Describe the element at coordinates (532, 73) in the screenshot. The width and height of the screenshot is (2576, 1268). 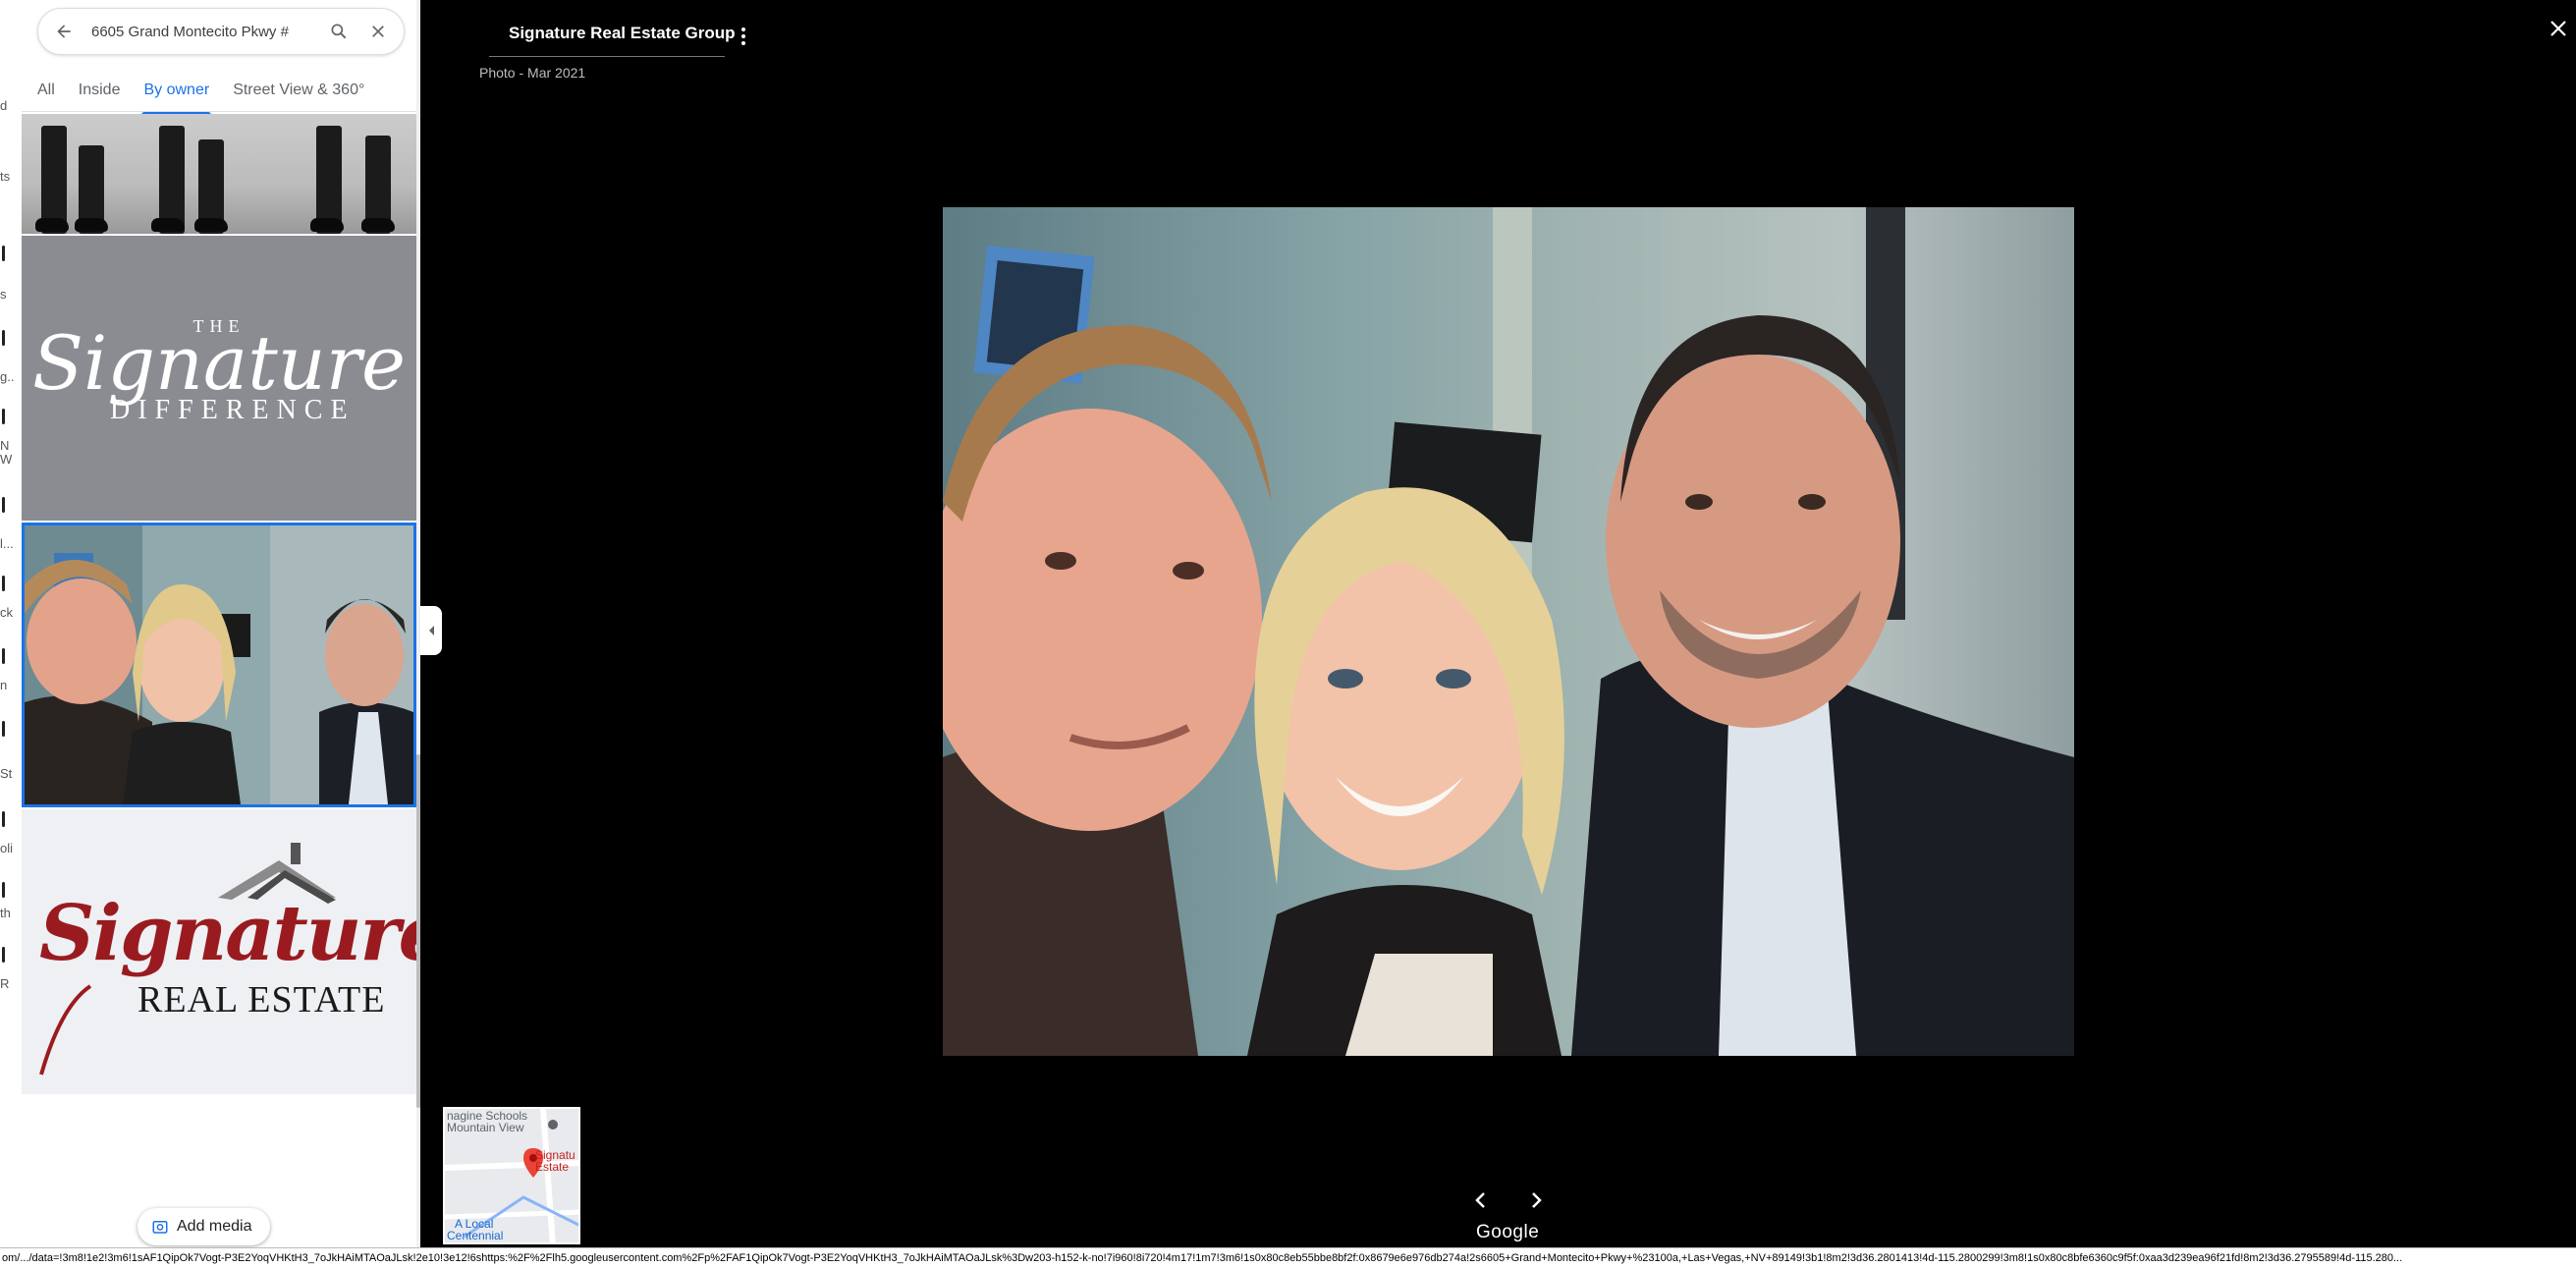
I see `photo-date: Photo - Mar 2021` at that location.